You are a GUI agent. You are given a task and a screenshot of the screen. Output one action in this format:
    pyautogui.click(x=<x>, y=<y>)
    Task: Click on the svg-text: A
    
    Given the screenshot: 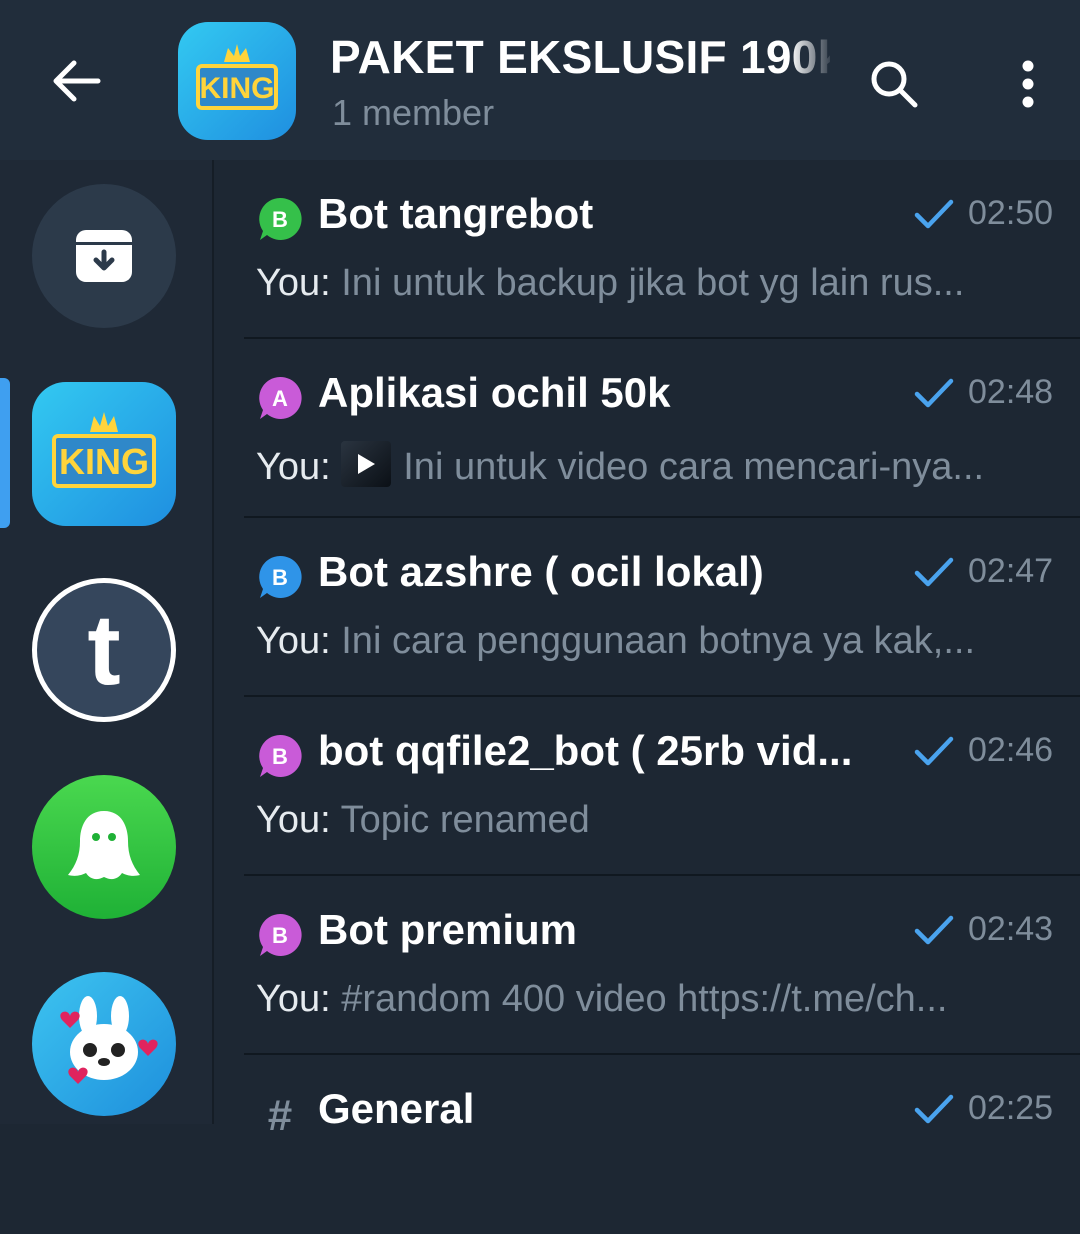 What is the action you would take?
    pyautogui.click(x=280, y=398)
    